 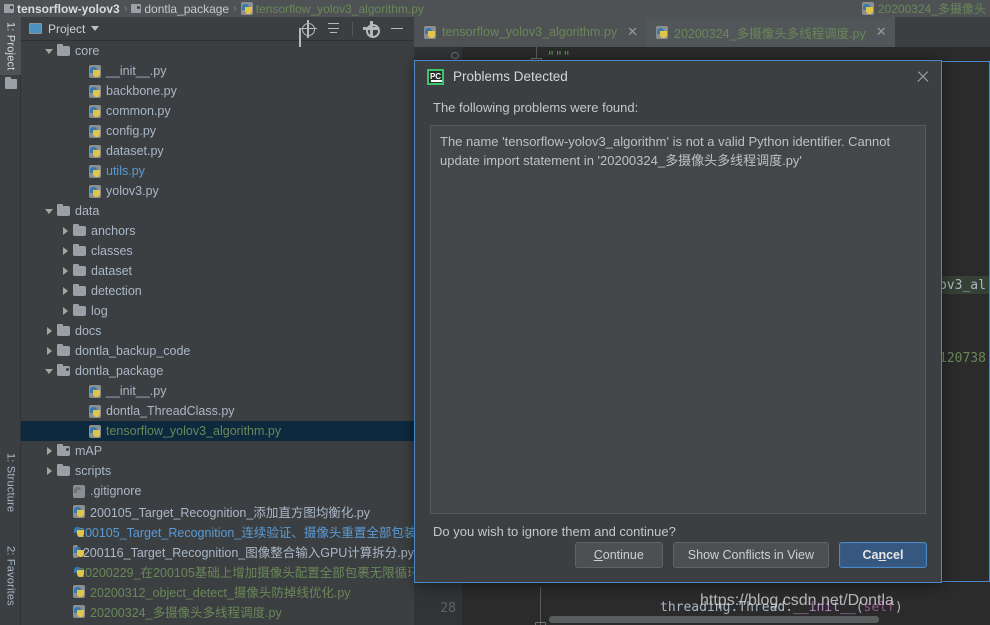 What do you see at coordinates (217, 291) in the screenshot?
I see `tree-row: detection` at bounding box center [217, 291].